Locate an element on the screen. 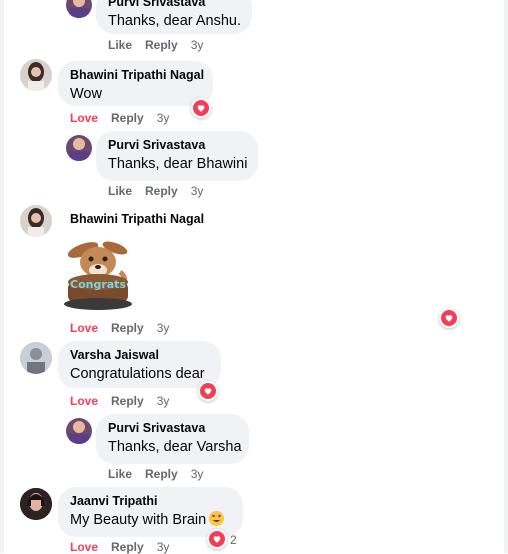 The height and width of the screenshot is (554, 508). comment-text: Congratulations dear is located at coordinates (137, 374).